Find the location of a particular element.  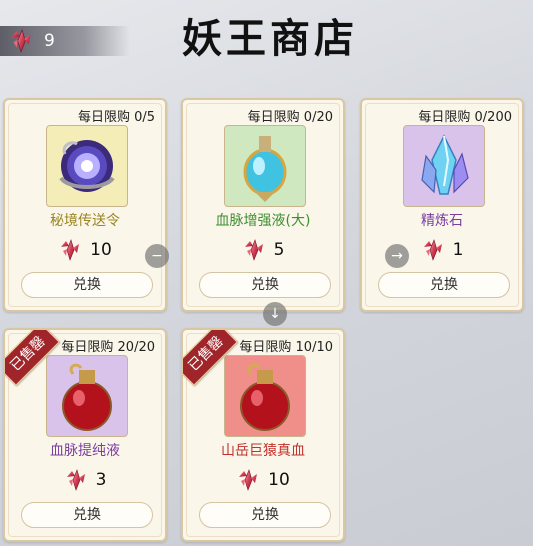

item-price: 5 is located at coordinates (263, 250).